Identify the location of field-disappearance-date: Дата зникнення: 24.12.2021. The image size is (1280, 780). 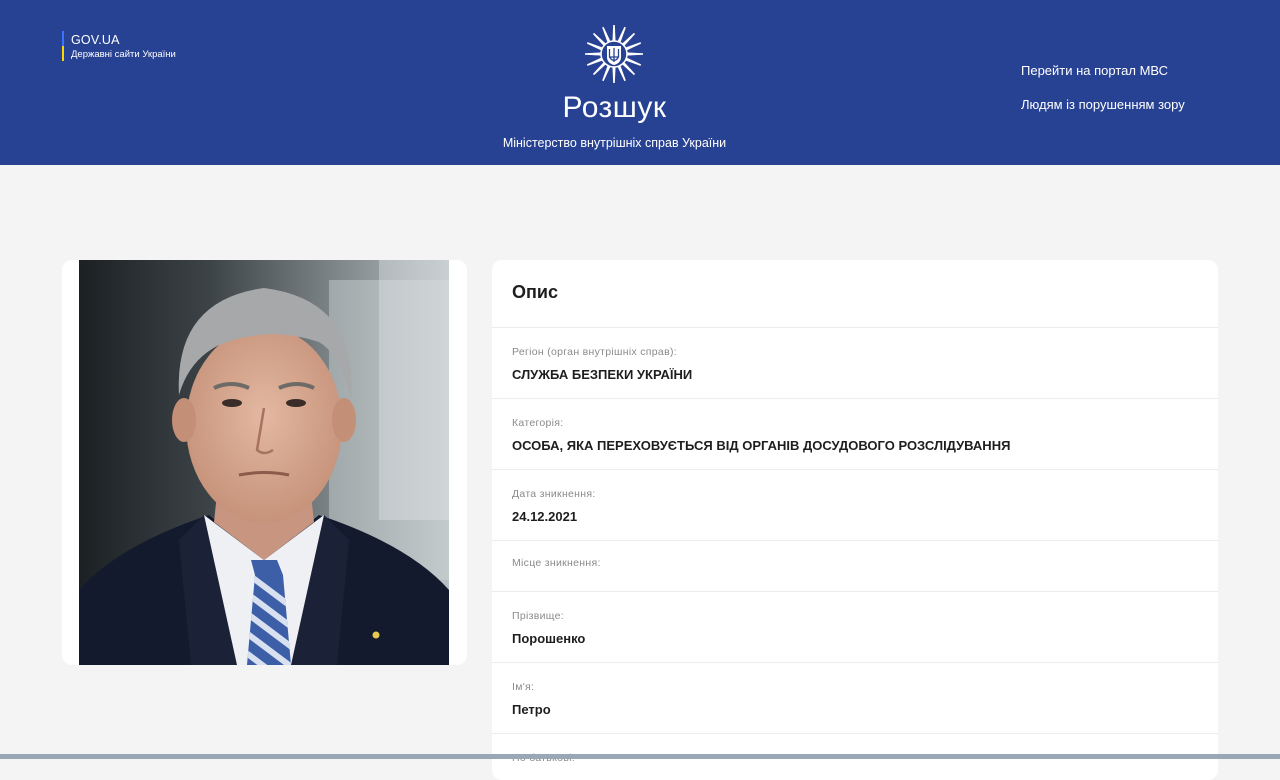
(855, 505).